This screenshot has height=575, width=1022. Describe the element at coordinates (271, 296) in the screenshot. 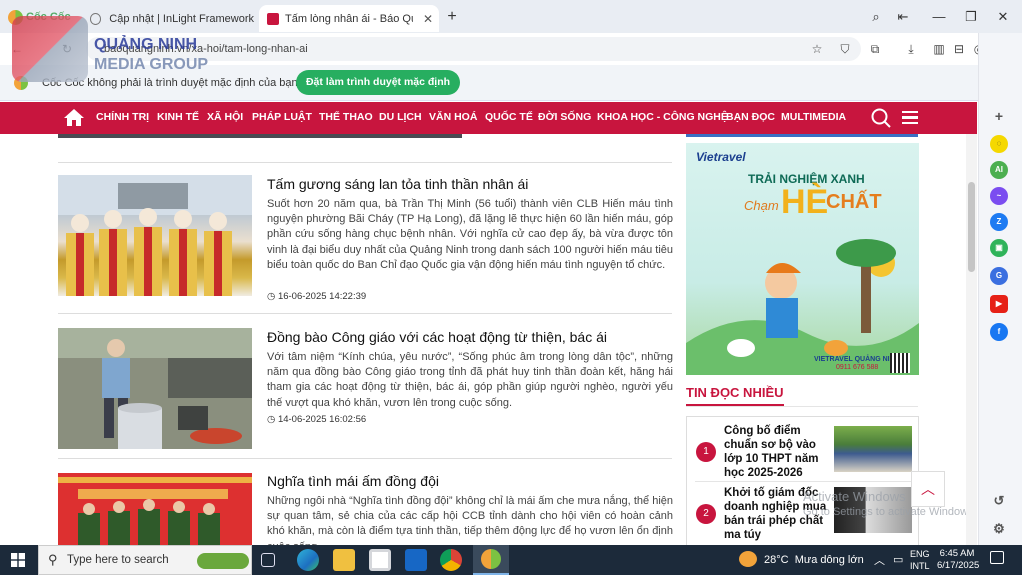

I see `clock-icon: ◷` at that location.